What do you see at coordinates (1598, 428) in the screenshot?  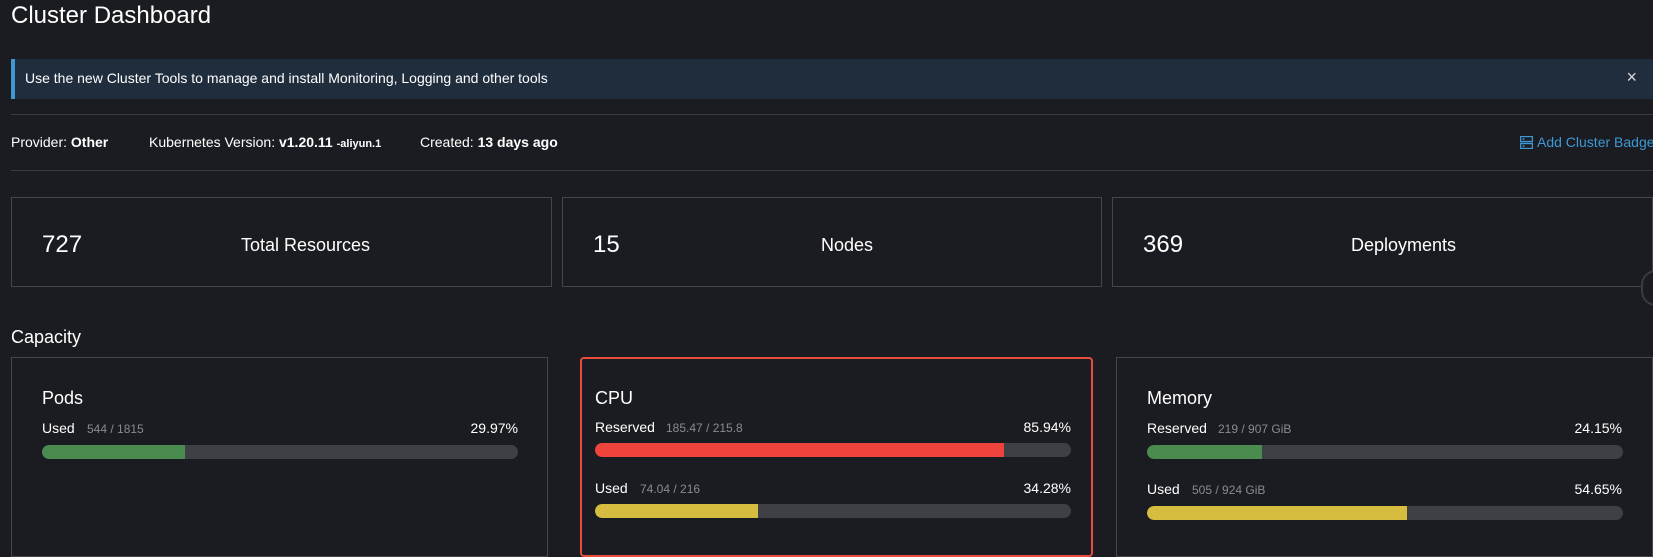 I see `row-percent: 24.15%` at bounding box center [1598, 428].